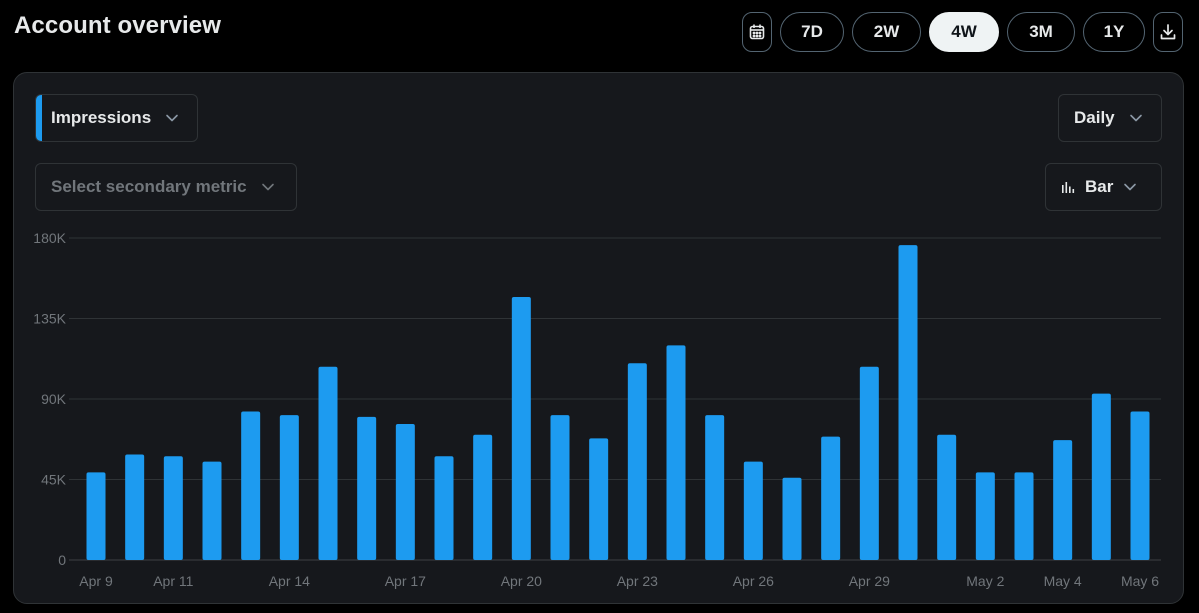 The height and width of the screenshot is (613, 1199). Describe the element at coordinates (753, 581) in the screenshot. I see `x-tick-label: Apr 26` at that location.